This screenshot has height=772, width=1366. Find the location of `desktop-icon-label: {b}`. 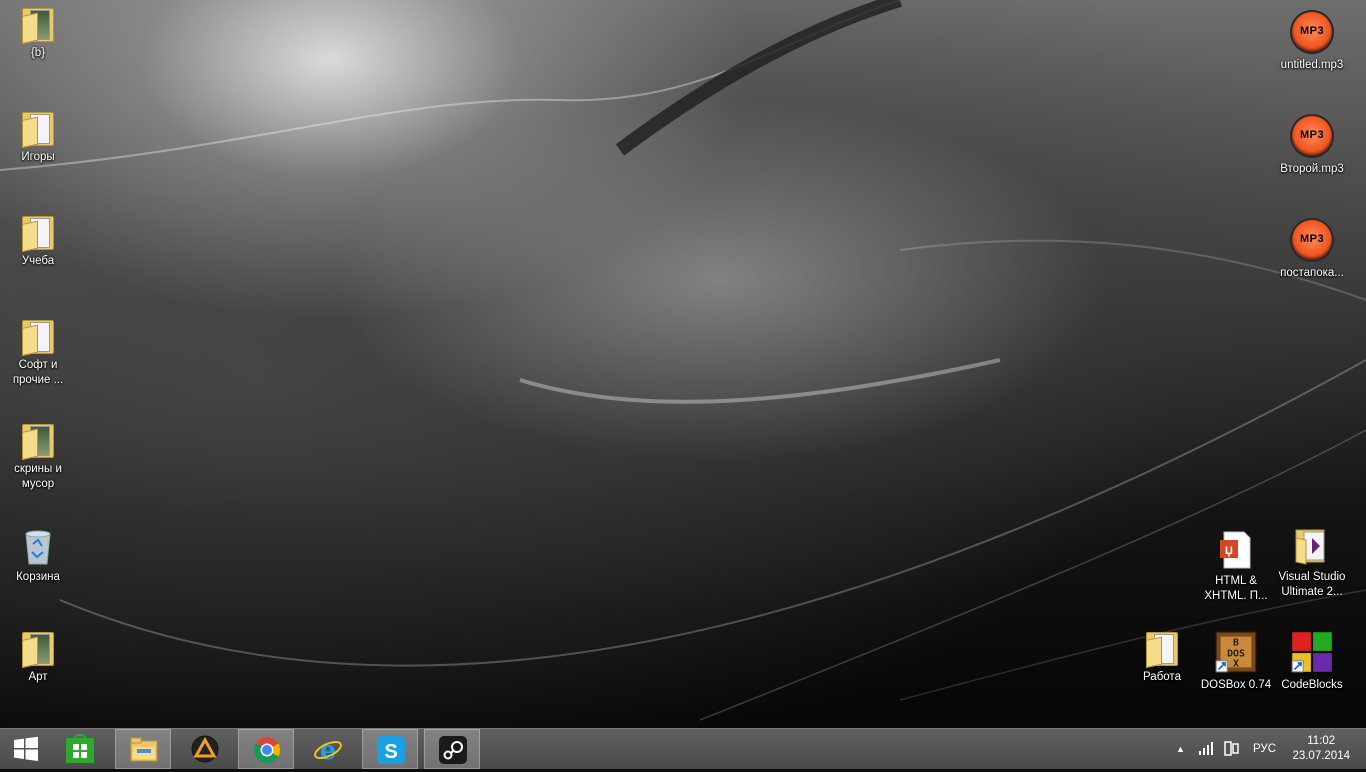

desktop-icon-label: {b} is located at coordinates (38, 53).